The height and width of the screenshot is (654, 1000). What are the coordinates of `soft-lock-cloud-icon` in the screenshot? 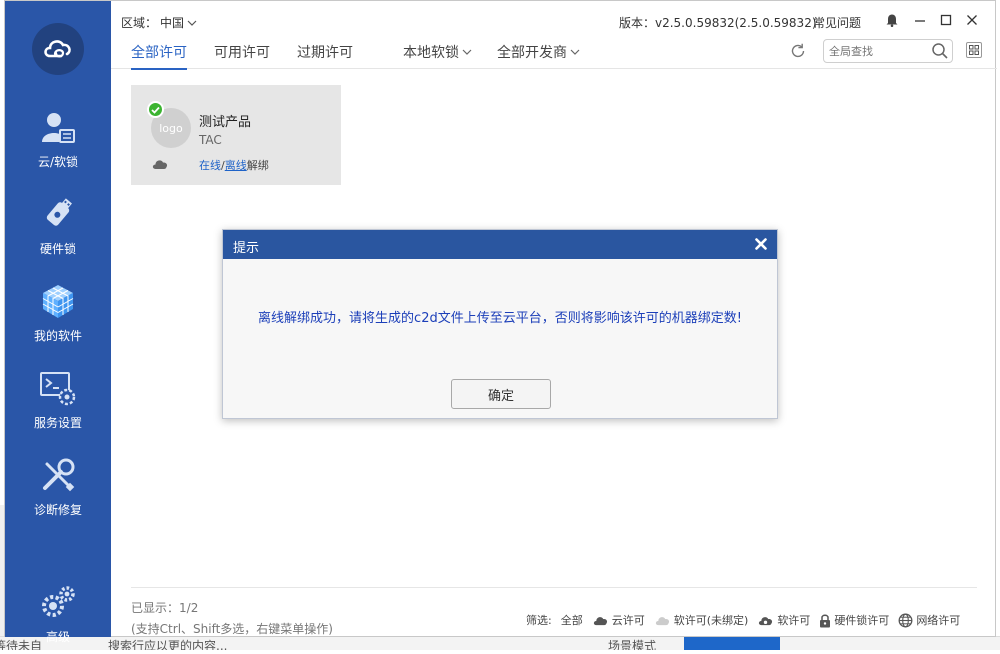 It's located at (766, 620).